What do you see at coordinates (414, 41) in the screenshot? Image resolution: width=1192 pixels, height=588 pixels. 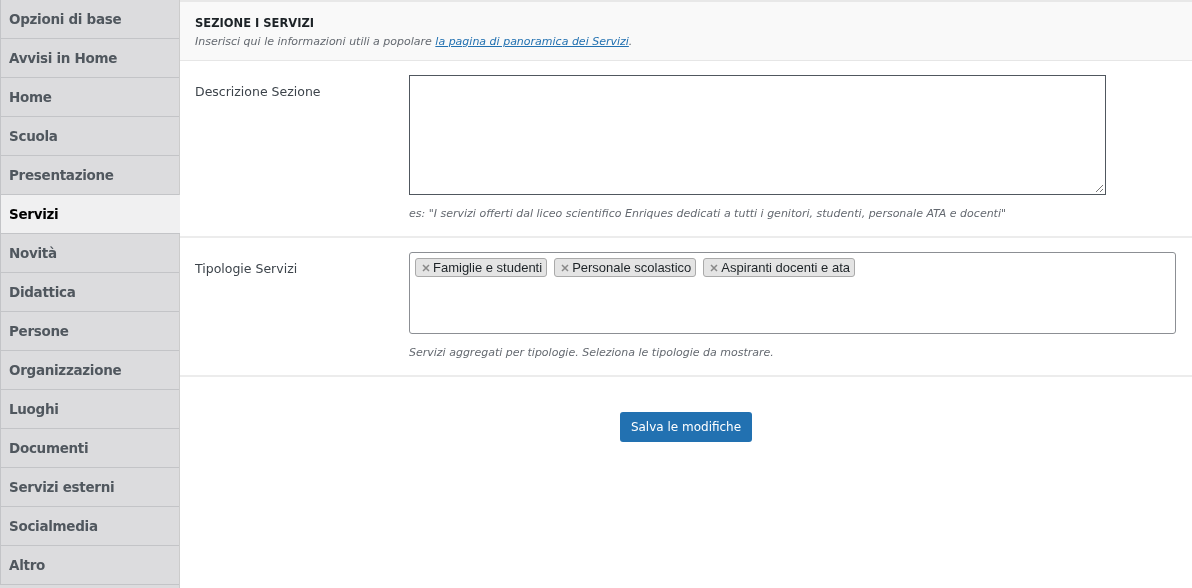 I see `section-intro: Inserisci qui le informazioni utili a popolare la pagina di panoramica dei Servizi.` at bounding box center [414, 41].